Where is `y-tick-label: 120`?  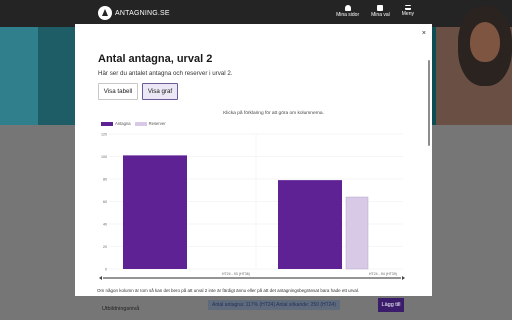 y-tick-label: 120 is located at coordinates (104, 135).